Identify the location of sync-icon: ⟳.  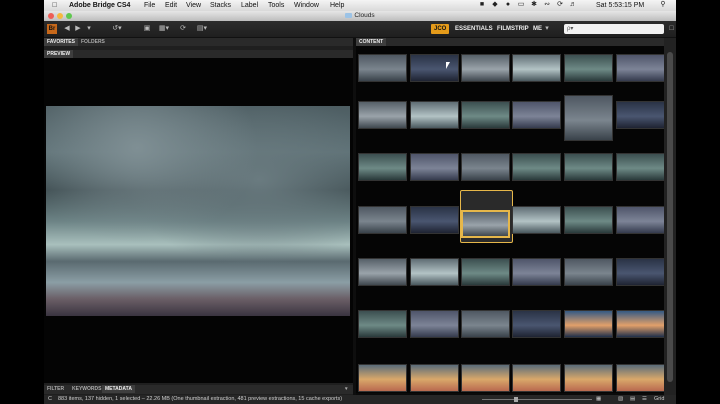
(560, 5).